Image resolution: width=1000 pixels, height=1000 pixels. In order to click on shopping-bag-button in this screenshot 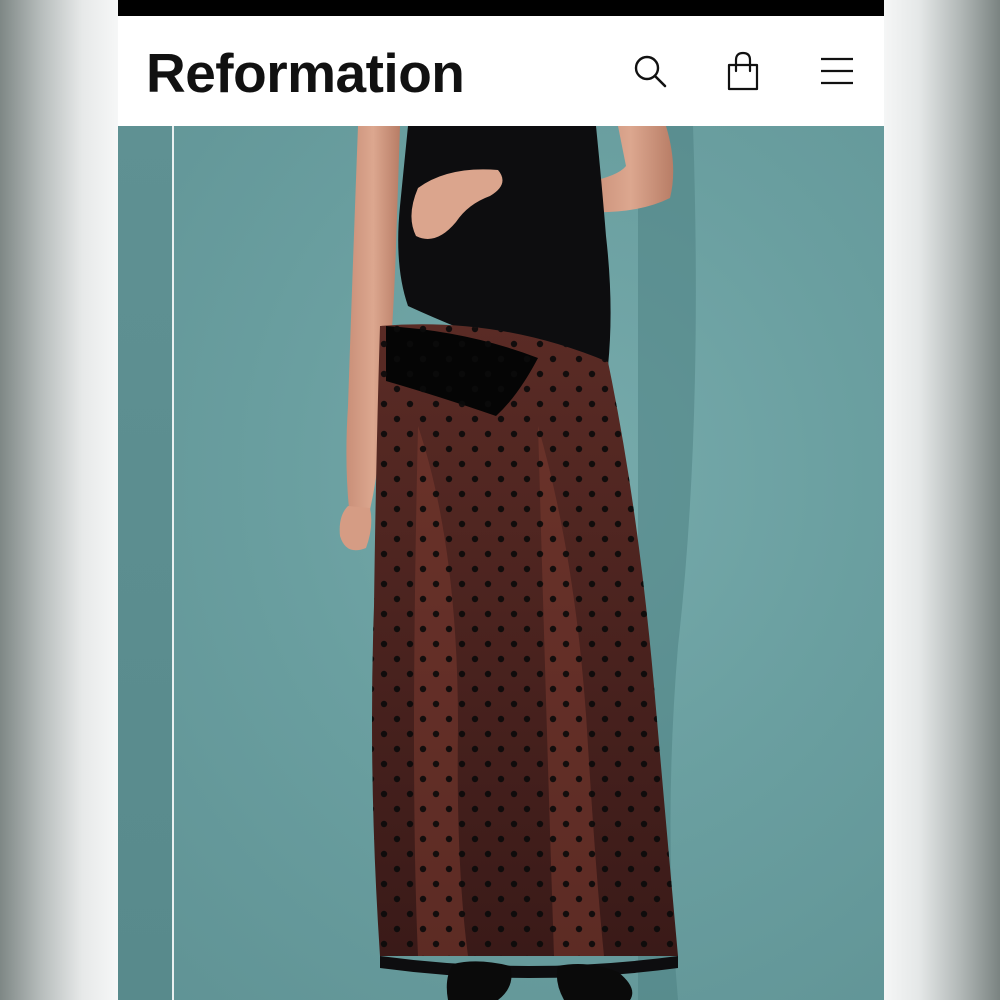, I will do `click(743, 71)`.